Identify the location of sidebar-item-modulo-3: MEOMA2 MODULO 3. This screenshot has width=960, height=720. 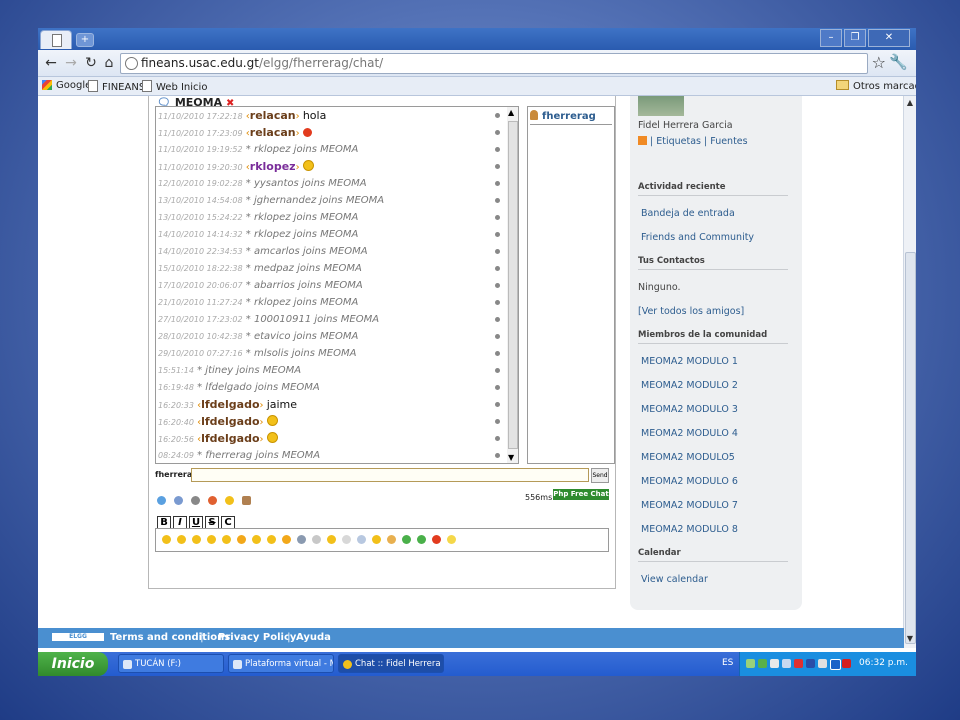
(689, 409).